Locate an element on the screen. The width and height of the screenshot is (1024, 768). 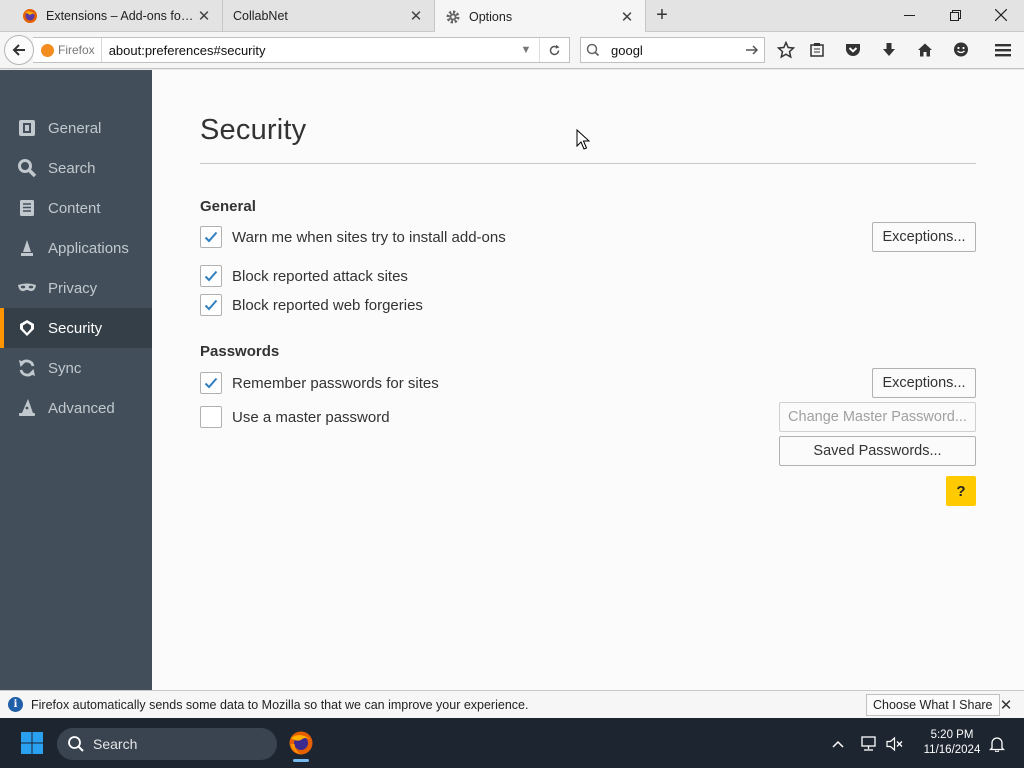
identity-label: Firefox is located at coordinates (76, 50).